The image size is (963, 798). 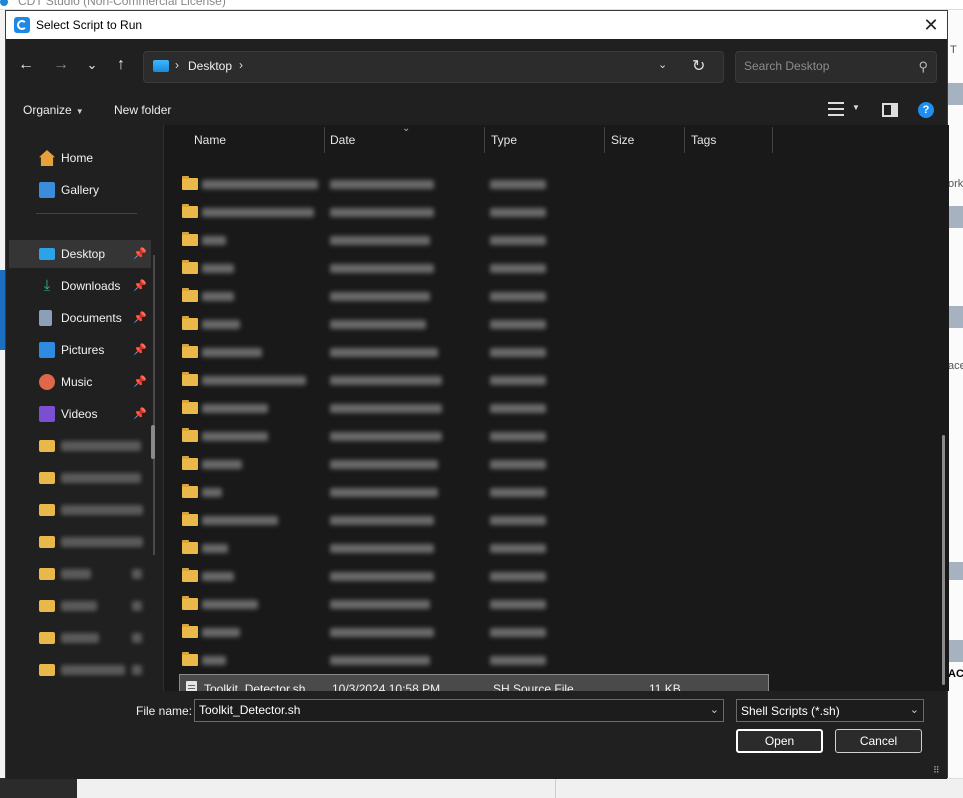 I want to click on forward-button: →, so click(x=61, y=65).